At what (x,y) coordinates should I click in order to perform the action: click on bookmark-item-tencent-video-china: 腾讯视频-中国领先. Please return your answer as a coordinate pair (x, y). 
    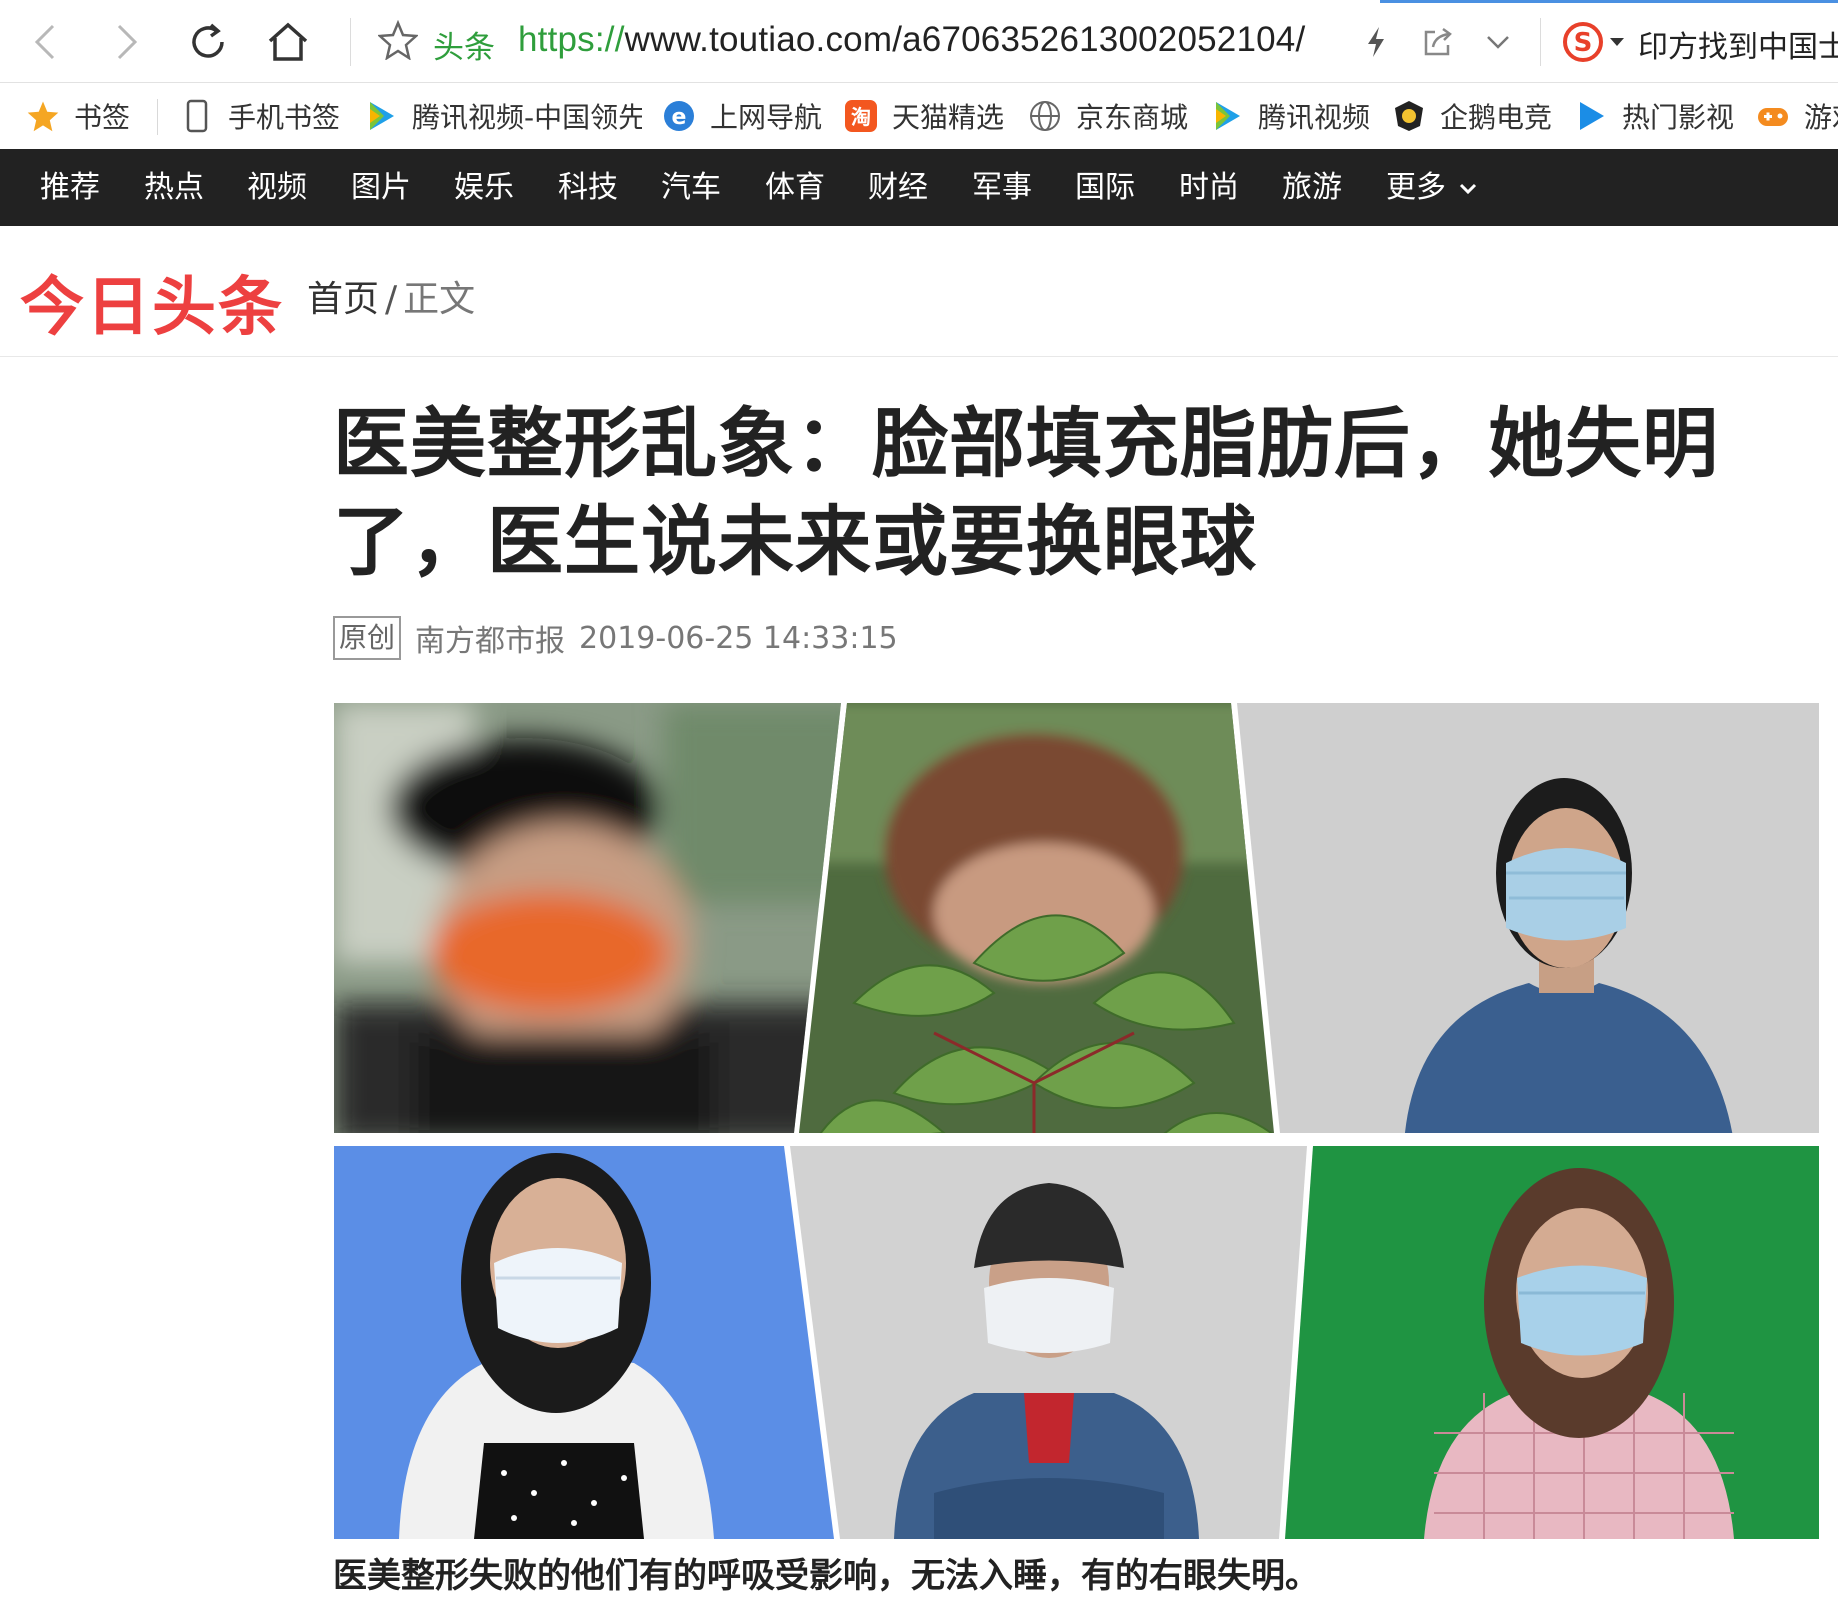
    Looking at the image, I should click on (503, 116).